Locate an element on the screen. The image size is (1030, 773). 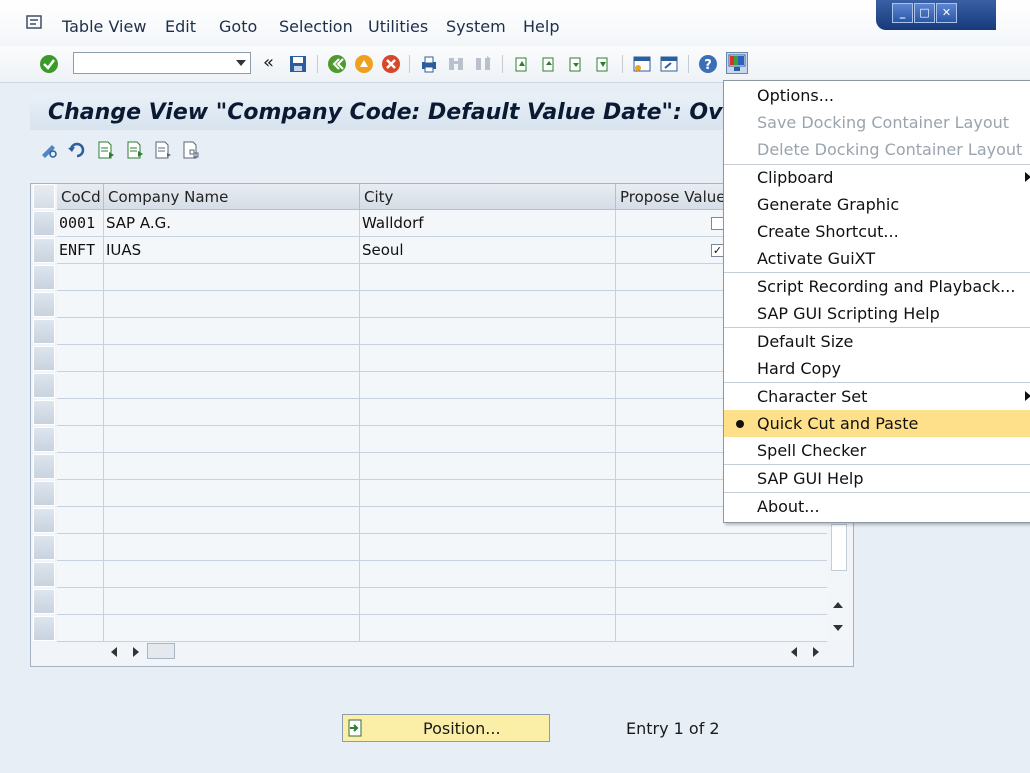
customize-layout-icon is located at coordinates (737, 63).